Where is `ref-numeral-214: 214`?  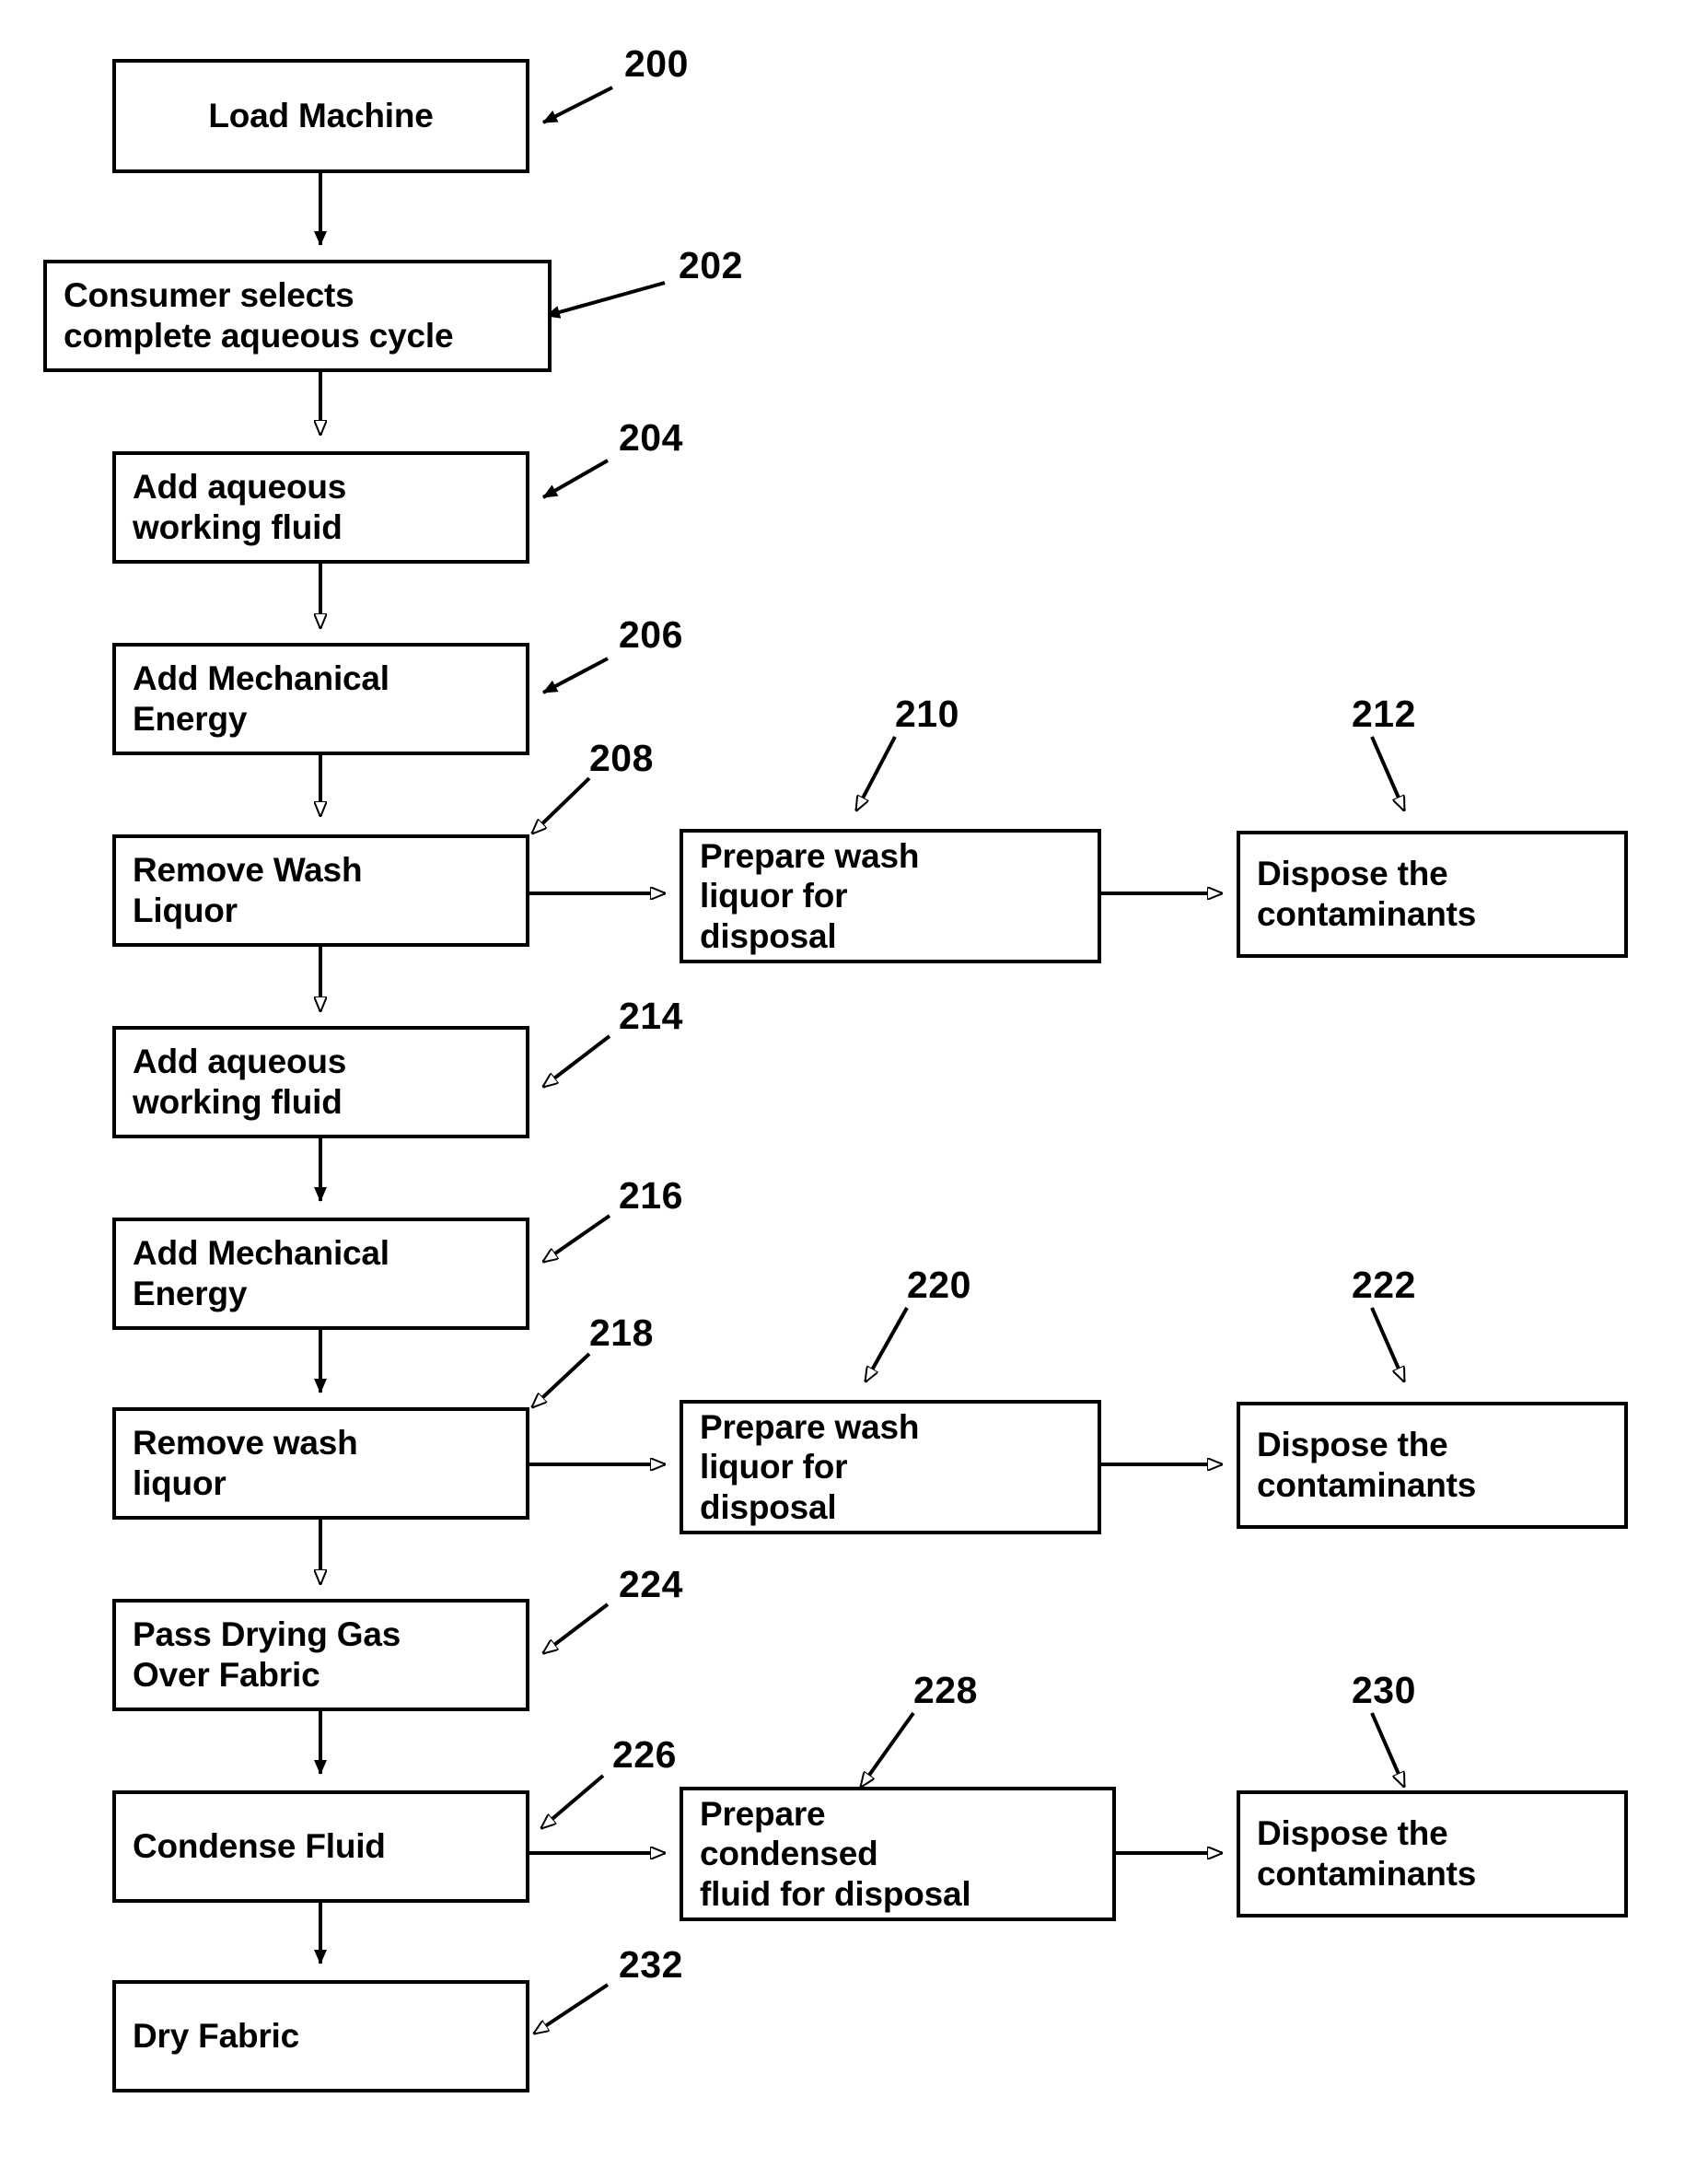 ref-numeral-214: 214 is located at coordinates (651, 1016).